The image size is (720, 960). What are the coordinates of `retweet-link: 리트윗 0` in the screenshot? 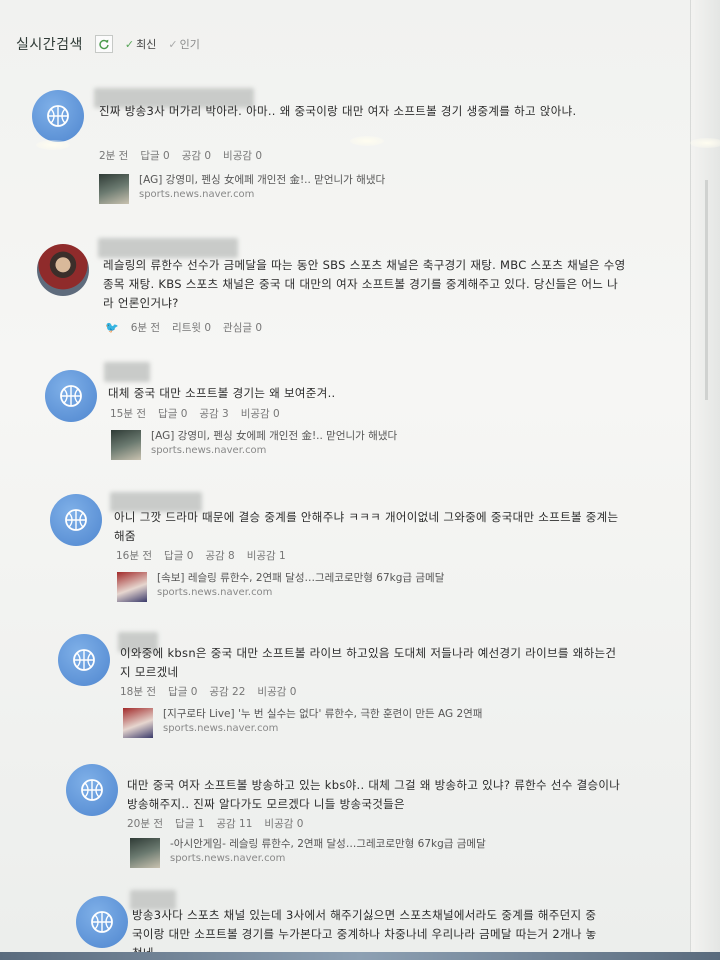 It's located at (191, 327).